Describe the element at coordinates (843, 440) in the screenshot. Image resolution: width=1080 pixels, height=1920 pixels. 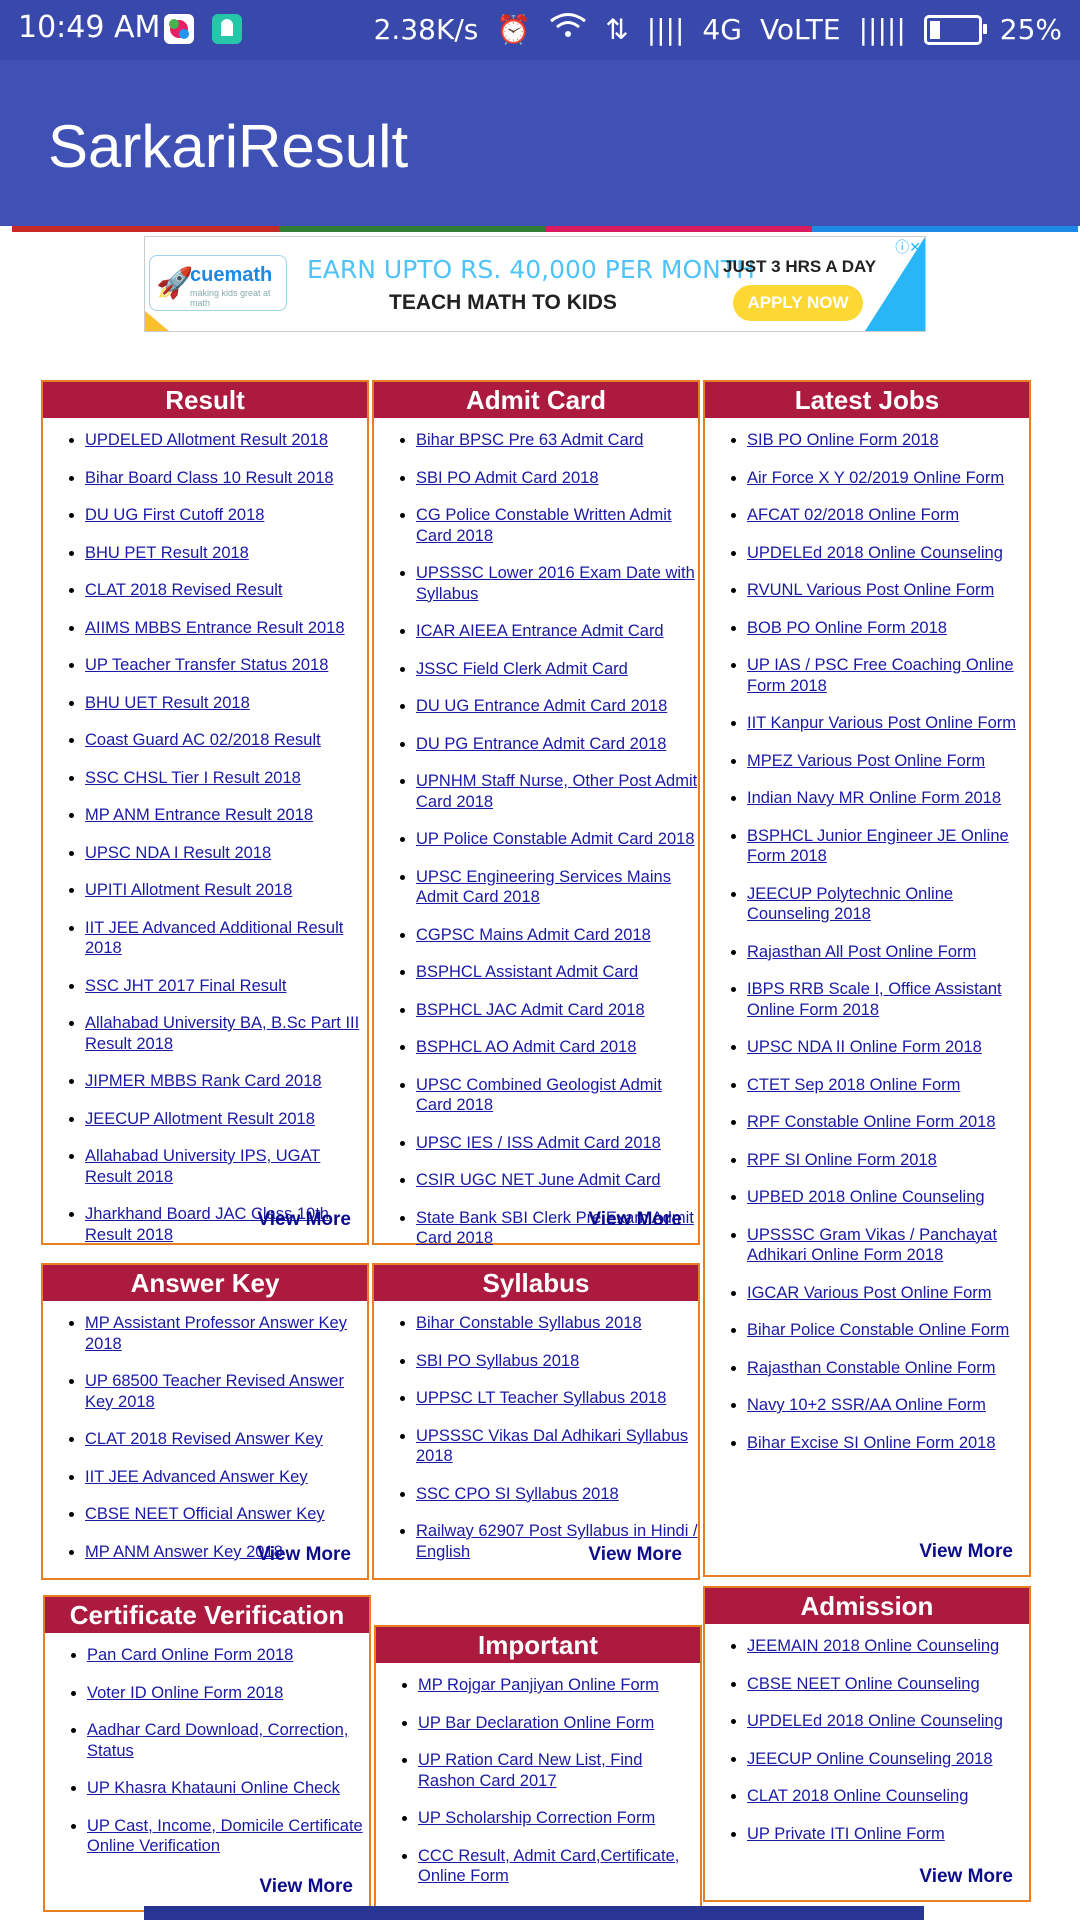
I see `list-item-link: SIB PO Online Form 2018` at that location.